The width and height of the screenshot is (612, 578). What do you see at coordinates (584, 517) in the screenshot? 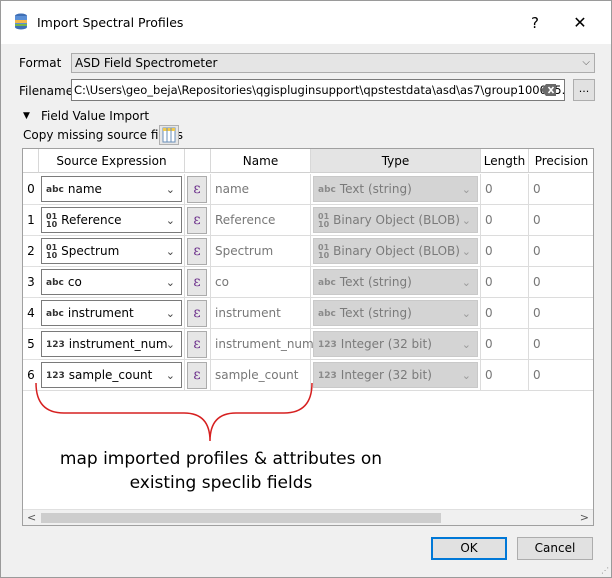
I see `scroll-right-icon: >` at bounding box center [584, 517].